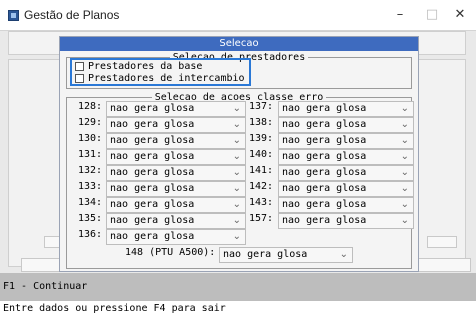 This screenshot has height=316, width=476. I want to click on row-code-140: 140:, so click(261, 154).